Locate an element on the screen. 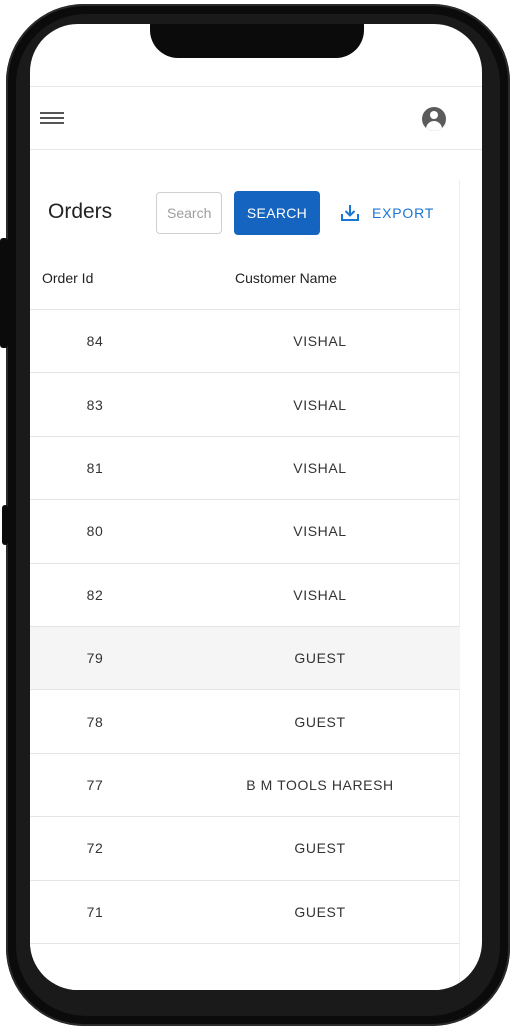  table-row: 81 VISHAL is located at coordinates (245, 469).